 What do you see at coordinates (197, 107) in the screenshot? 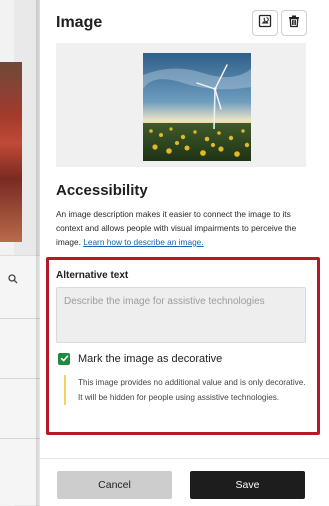
I see `wind-turbine-photo` at bounding box center [197, 107].